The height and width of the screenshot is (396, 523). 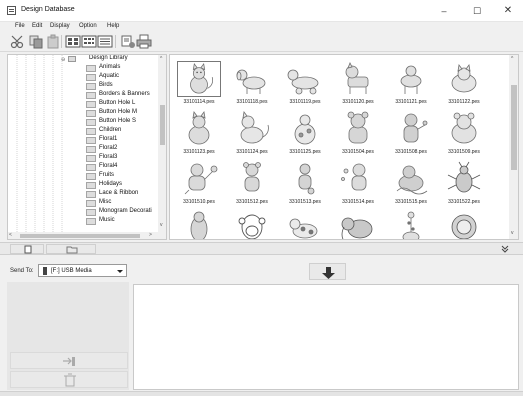 What do you see at coordinates (37, 26) in the screenshot?
I see `menu-edit: Edit` at bounding box center [37, 26].